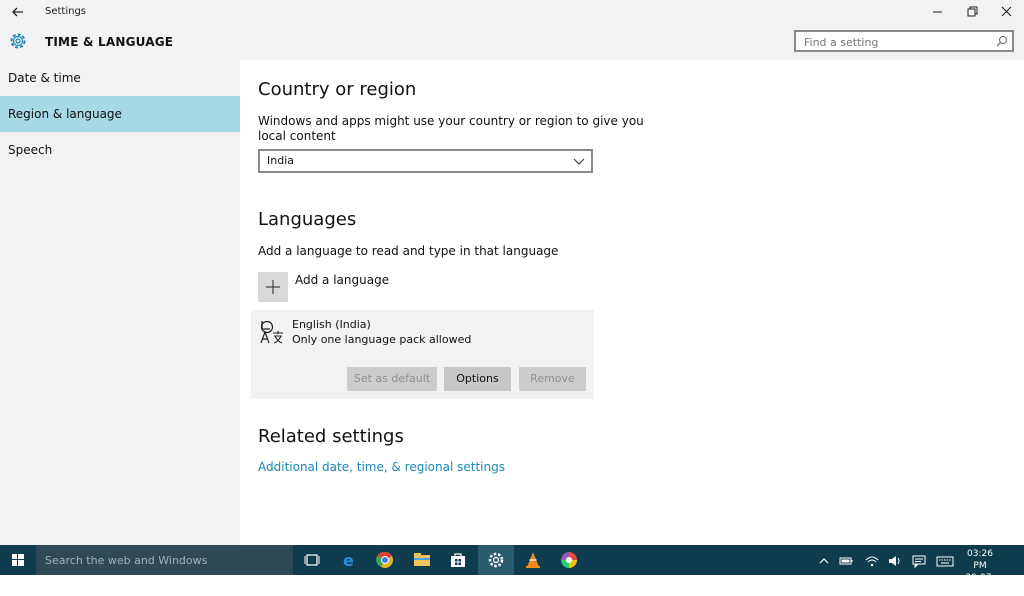 The width and height of the screenshot is (1024, 596). What do you see at coordinates (579, 161) in the screenshot?
I see `chevron-down-icon` at bounding box center [579, 161].